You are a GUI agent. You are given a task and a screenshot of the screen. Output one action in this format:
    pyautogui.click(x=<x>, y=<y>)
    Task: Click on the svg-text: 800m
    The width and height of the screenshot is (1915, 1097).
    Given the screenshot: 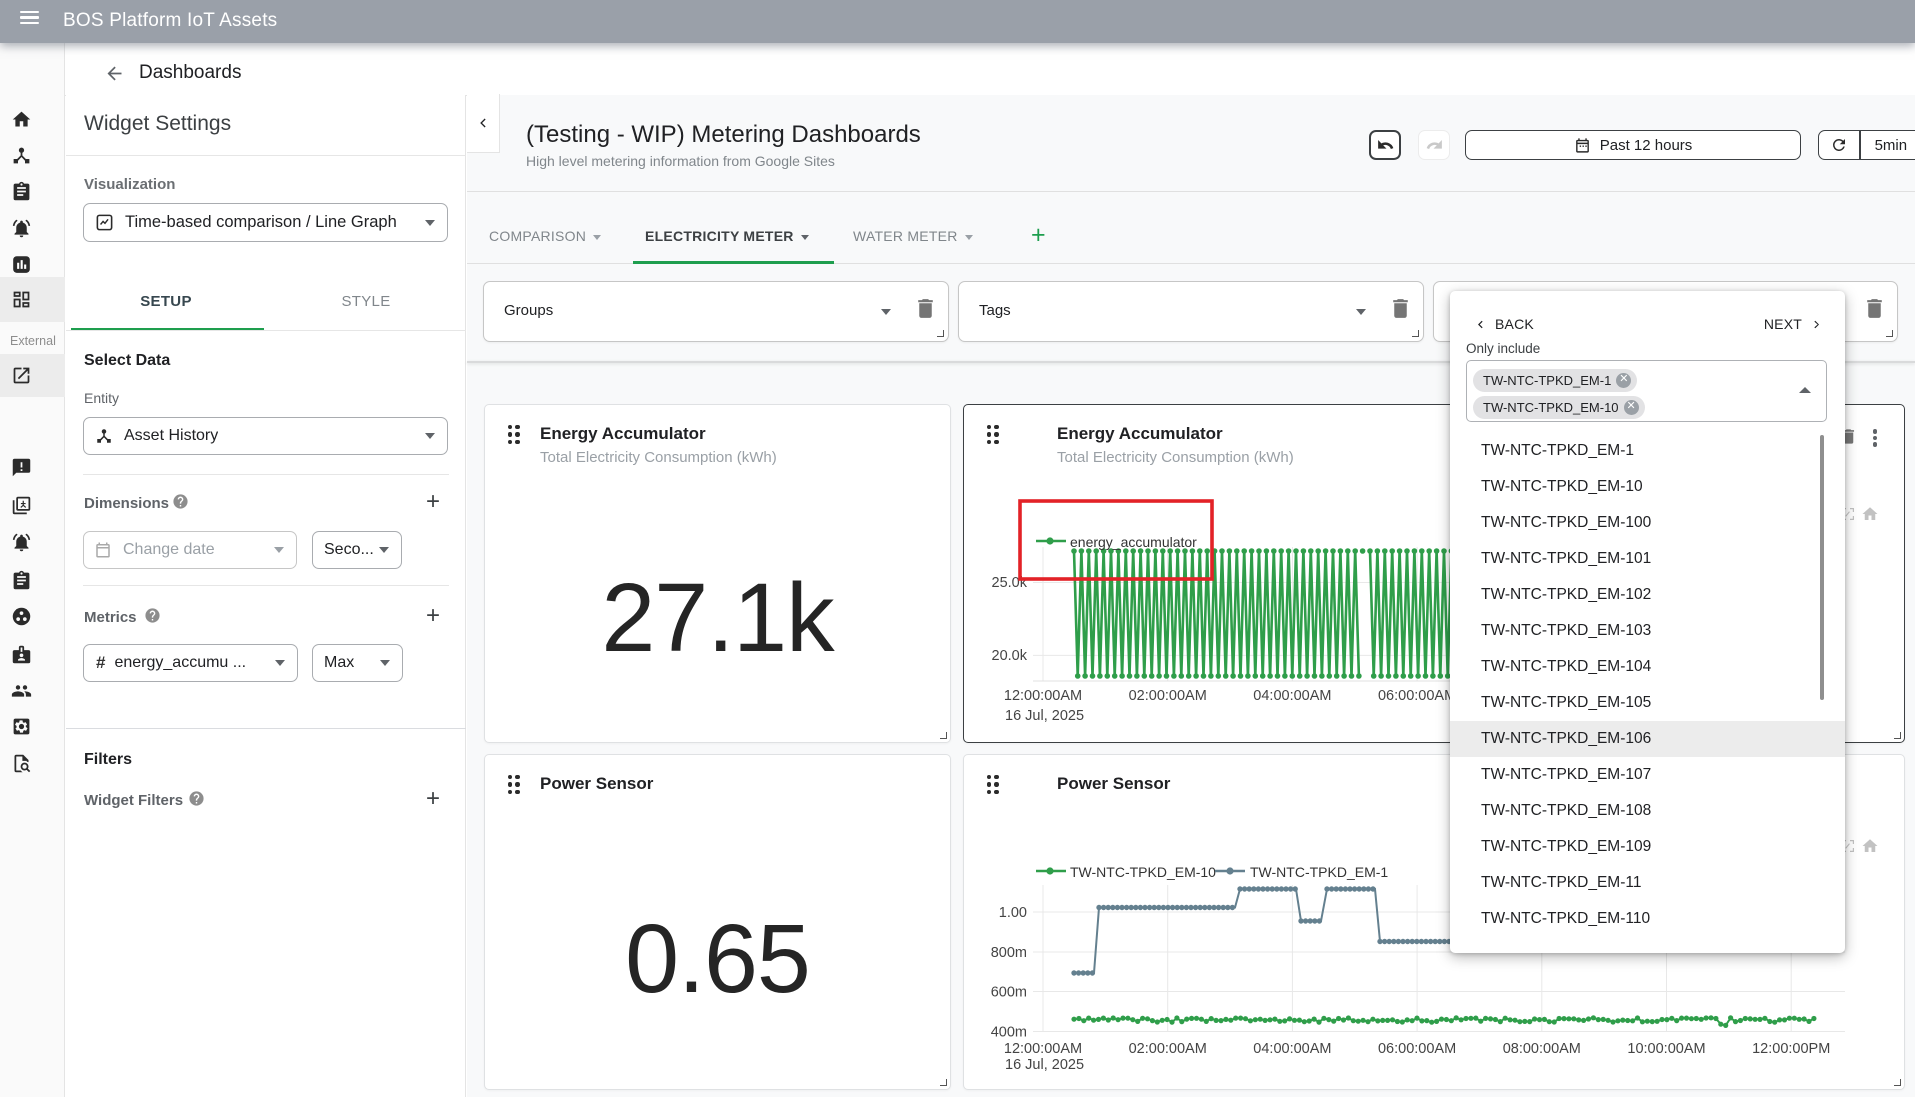 What is the action you would take?
    pyautogui.click(x=1009, y=953)
    